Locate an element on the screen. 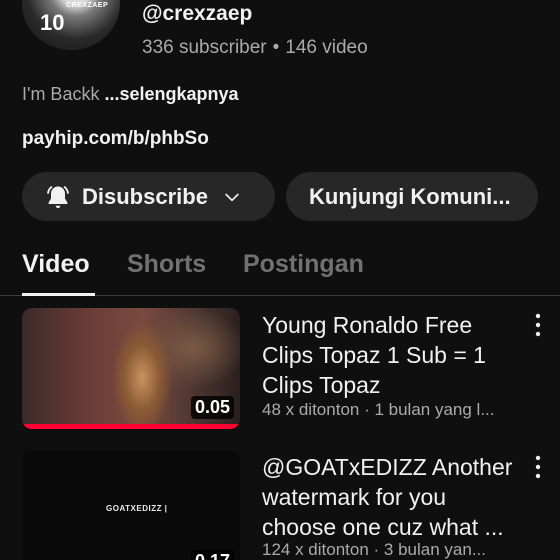  video-thumbnail: GOATXEDIZZ | 0.17 is located at coordinates (131, 505).